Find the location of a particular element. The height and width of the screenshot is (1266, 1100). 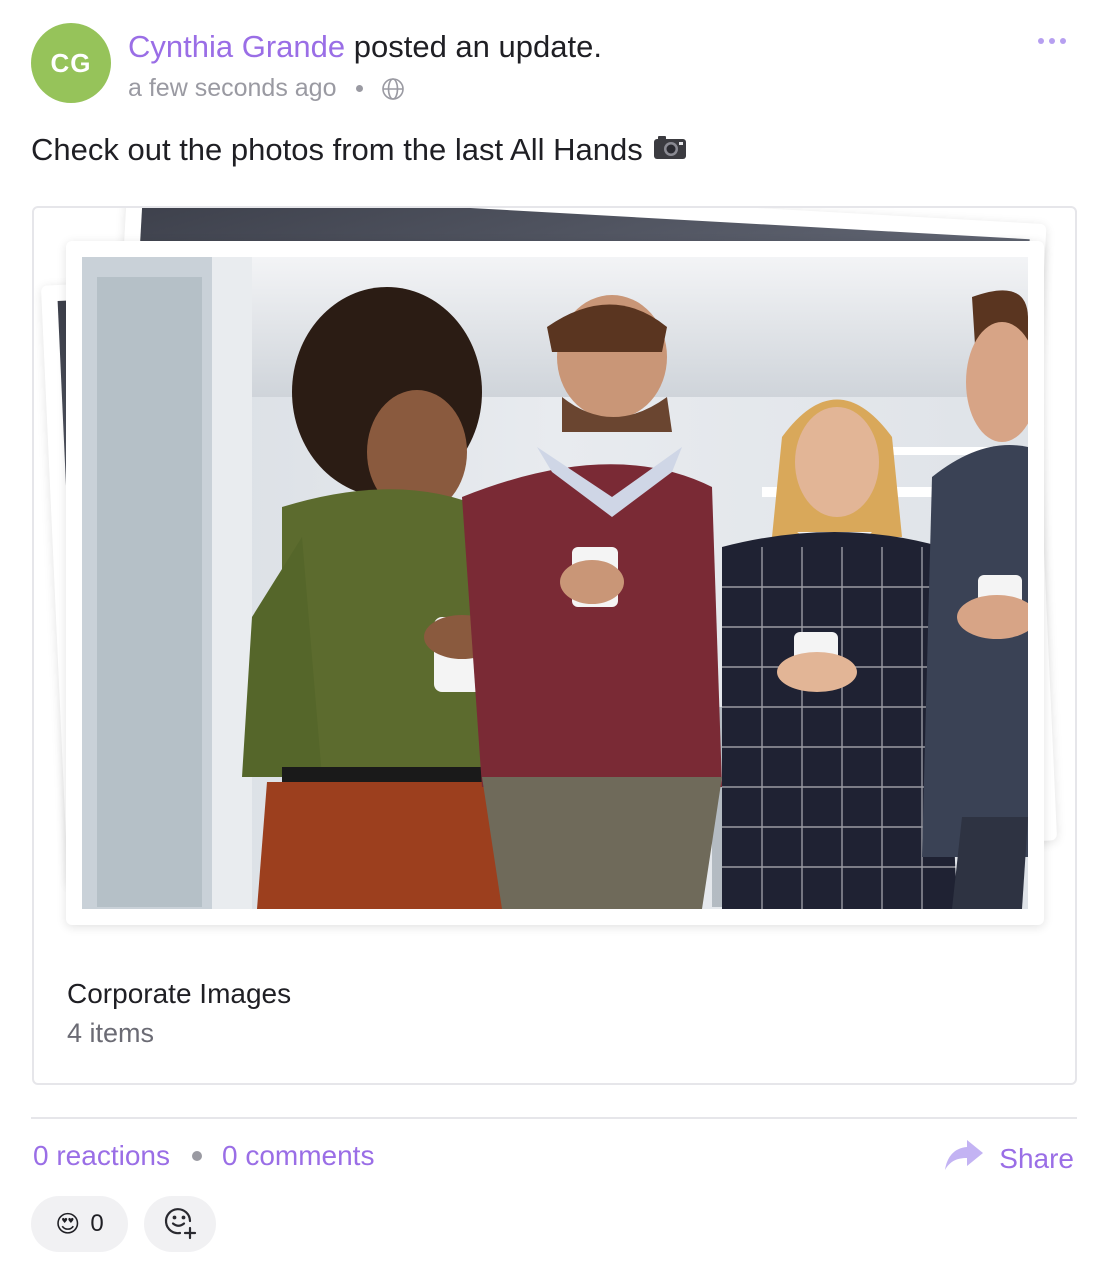

post-meta: a few seconds ago is located at coordinates (266, 88).